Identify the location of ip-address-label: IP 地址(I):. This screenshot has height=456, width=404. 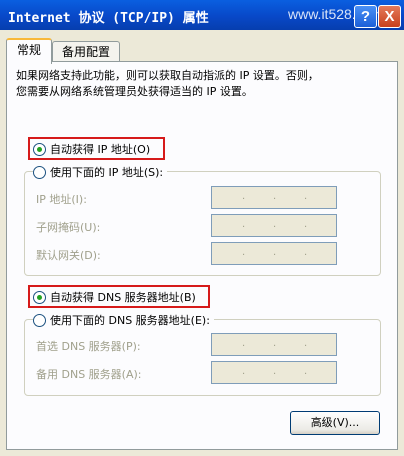
(61, 199).